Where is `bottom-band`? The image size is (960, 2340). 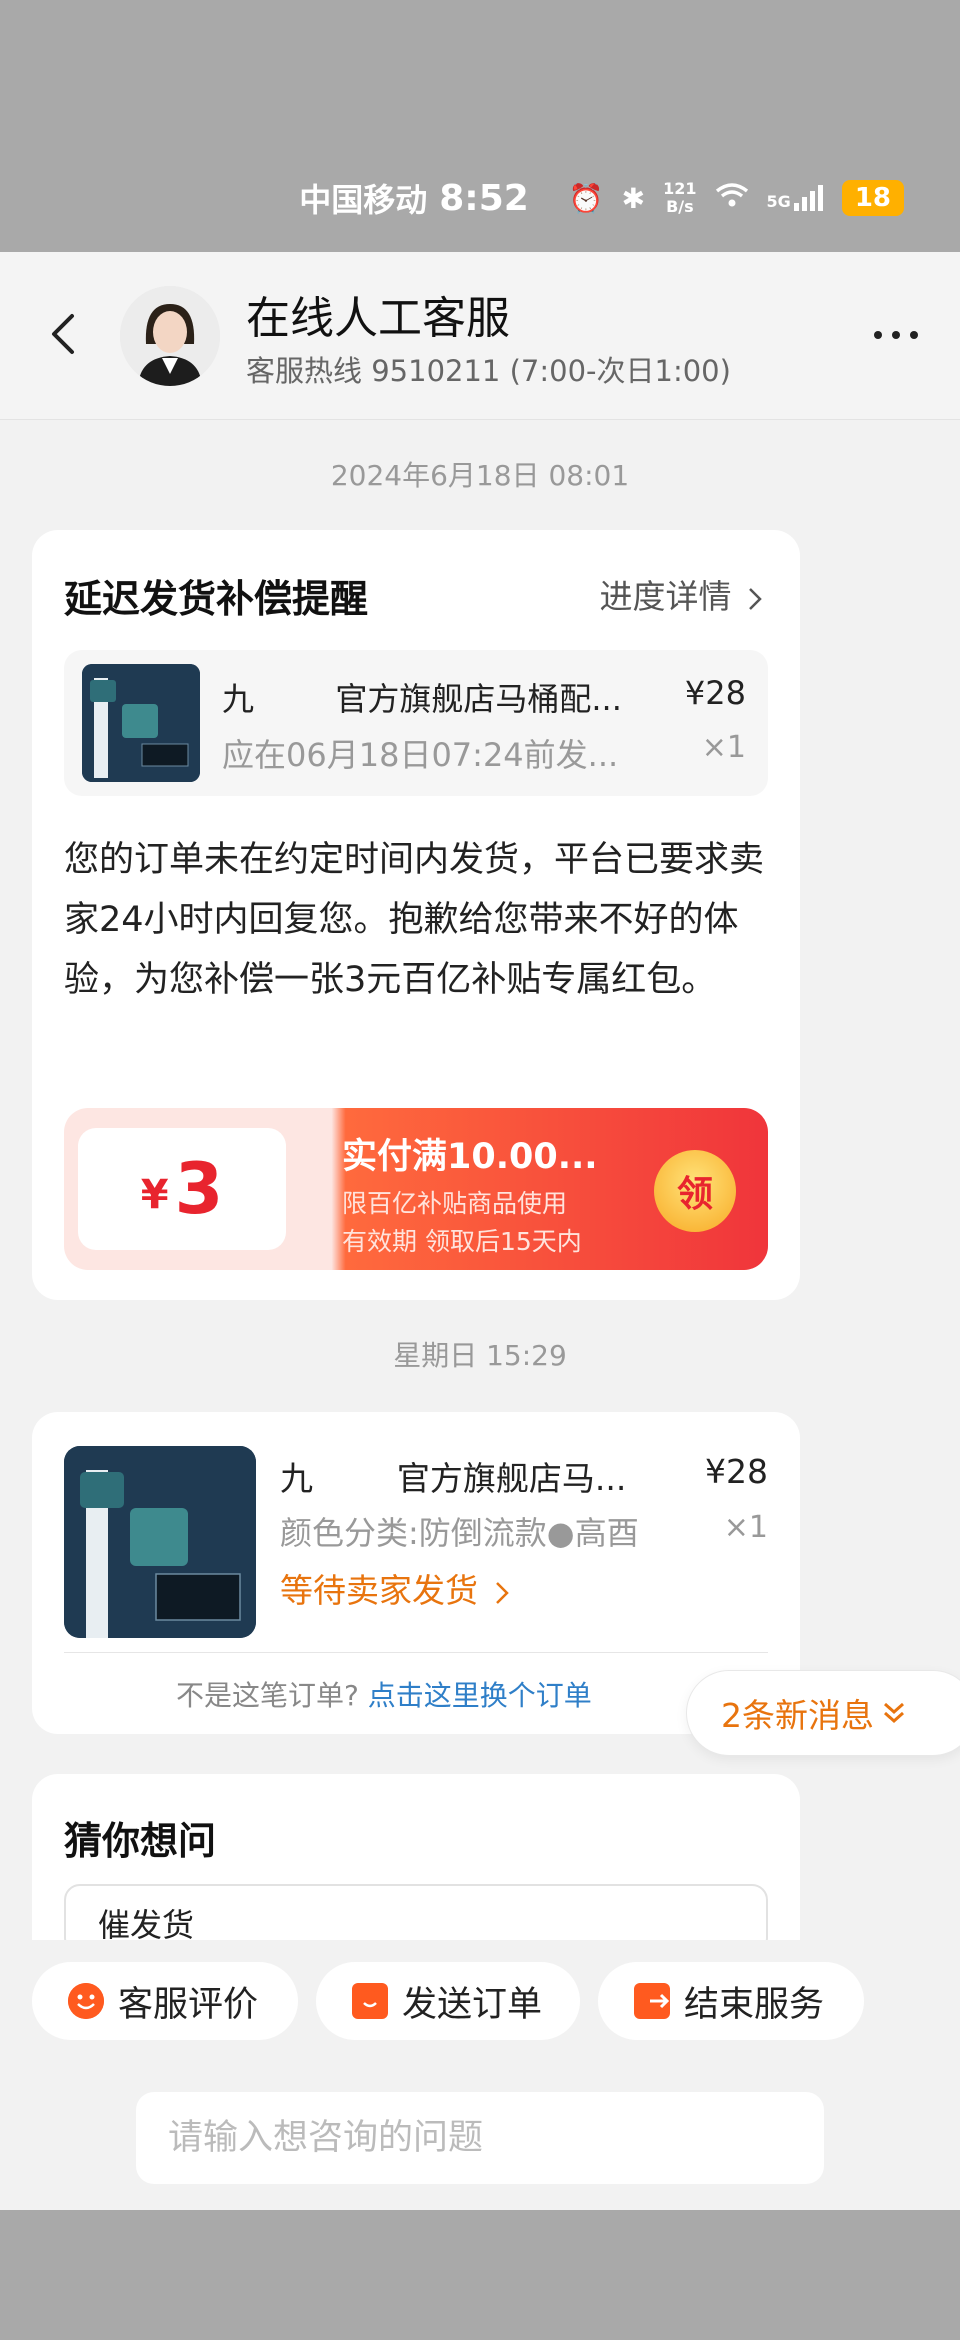 bottom-band is located at coordinates (480, 2275).